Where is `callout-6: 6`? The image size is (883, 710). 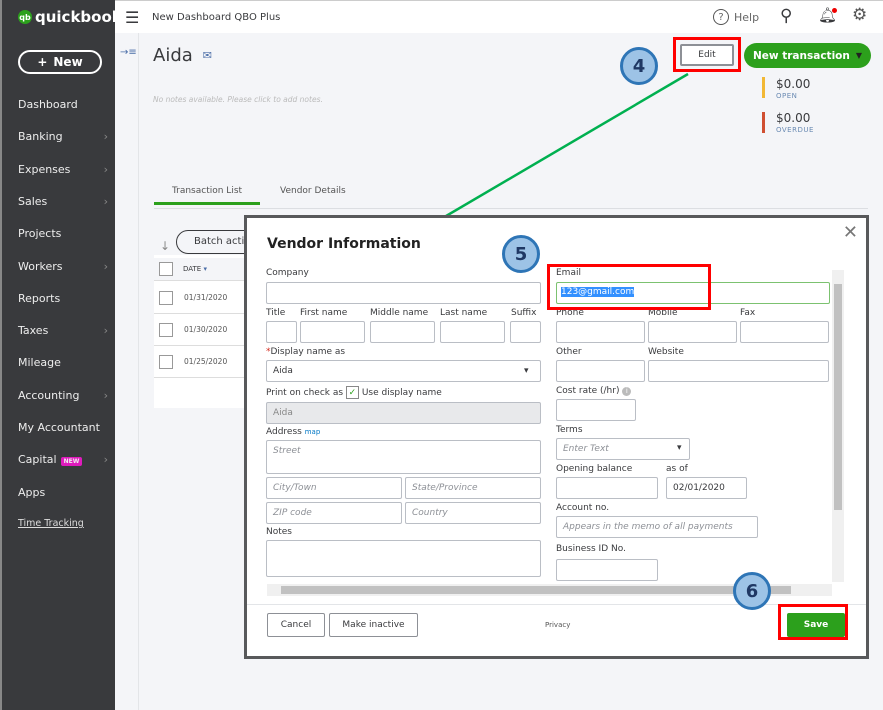 callout-6: 6 is located at coordinates (752, 591).